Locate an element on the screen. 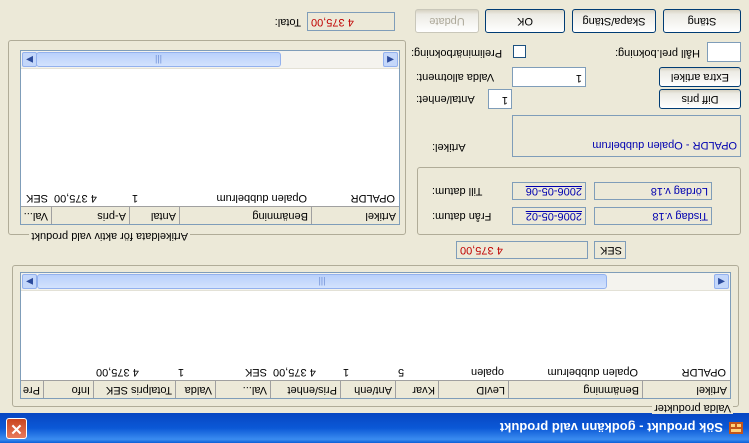 The height and width of the screenshot is (443, 749). col-prisenhet: Pris/enhet is located at coordinates (305, 389).